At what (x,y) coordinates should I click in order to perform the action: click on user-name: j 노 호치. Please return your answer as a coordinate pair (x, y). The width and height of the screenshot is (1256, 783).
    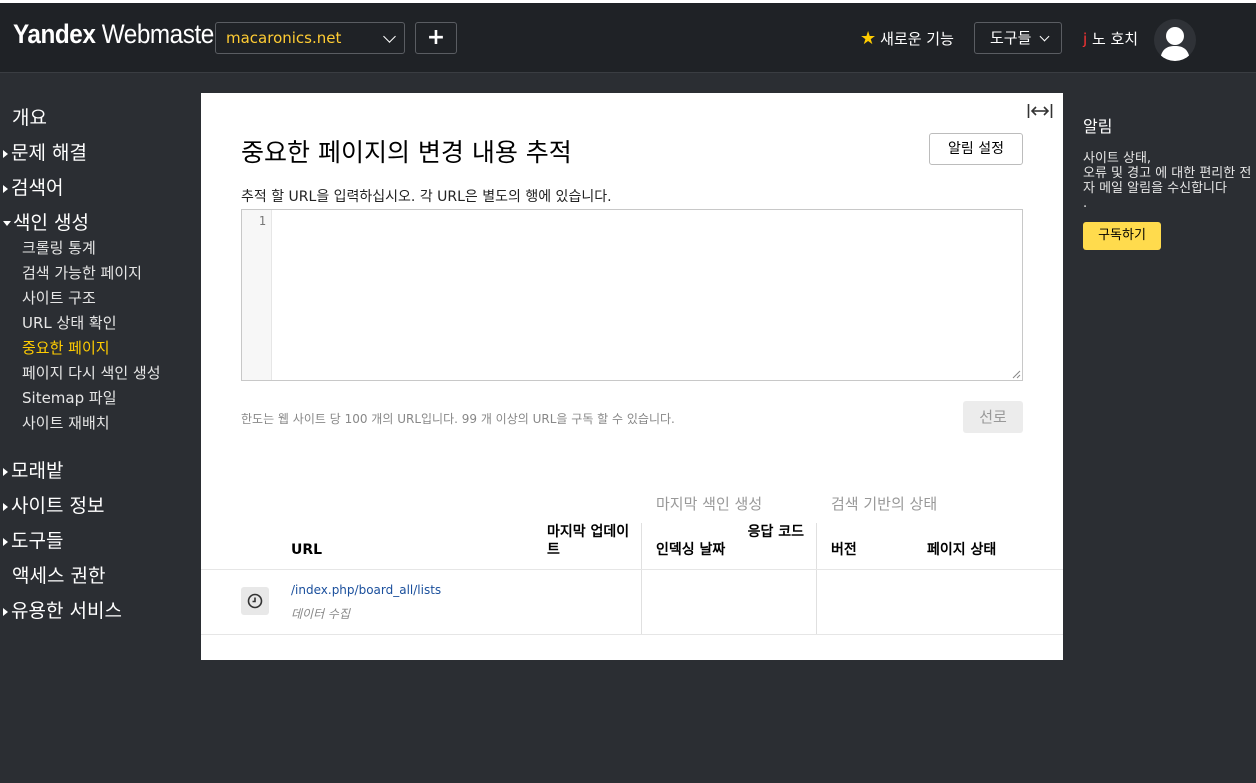
    Looking at the image, I should click on (1110, 38).